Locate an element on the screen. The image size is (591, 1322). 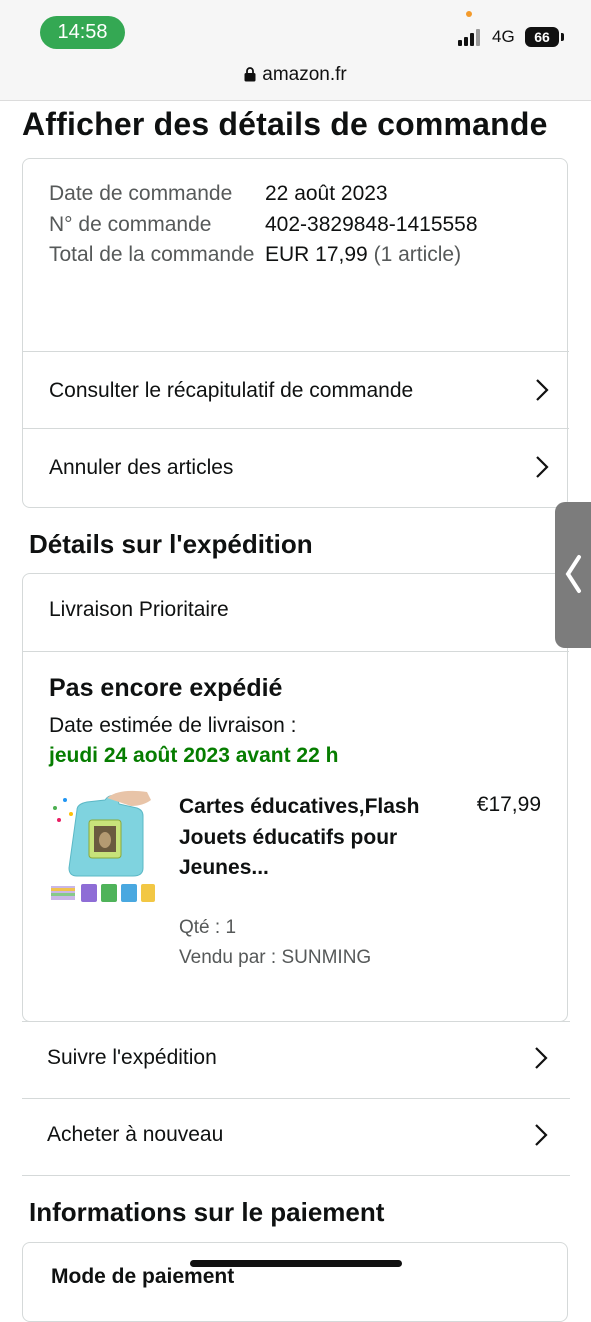
product-quantity: Qté : 1 is located at coordinates (208, 927).